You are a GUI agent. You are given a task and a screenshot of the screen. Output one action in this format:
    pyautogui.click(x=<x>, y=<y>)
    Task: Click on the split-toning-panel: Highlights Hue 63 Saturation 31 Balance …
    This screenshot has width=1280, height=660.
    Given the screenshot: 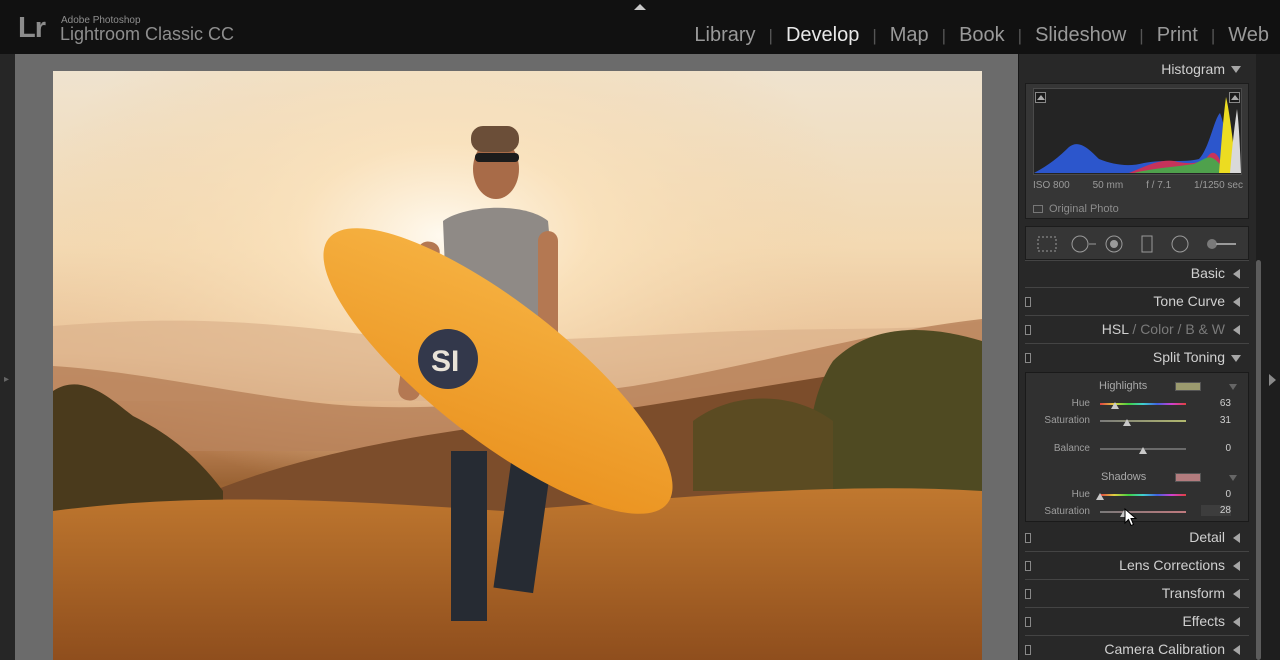 What is the action you would take?
    pyautogui.click(x=1137, y=447)
    